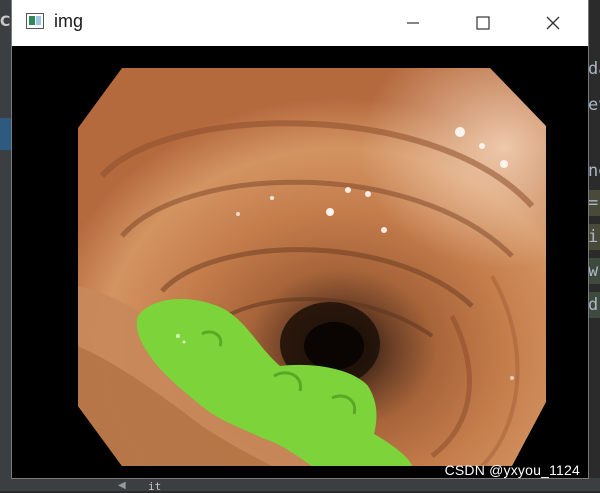 This screenshot has width=600, height=493. I want to click on minimize-button, so click(413, 23).